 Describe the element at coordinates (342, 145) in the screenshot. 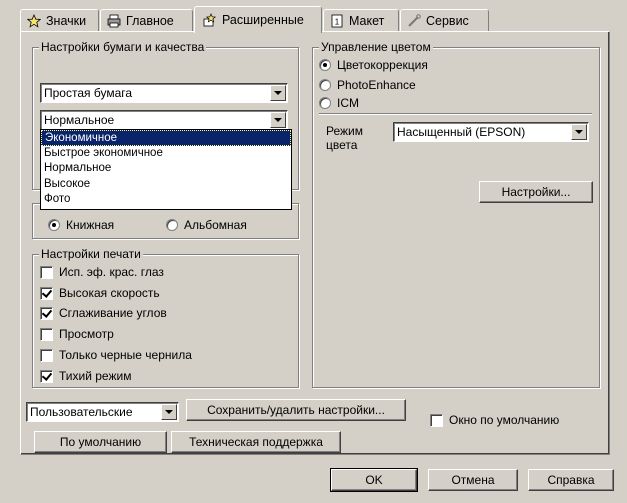

I see `color-mode-label-line2: цвета` at that location.